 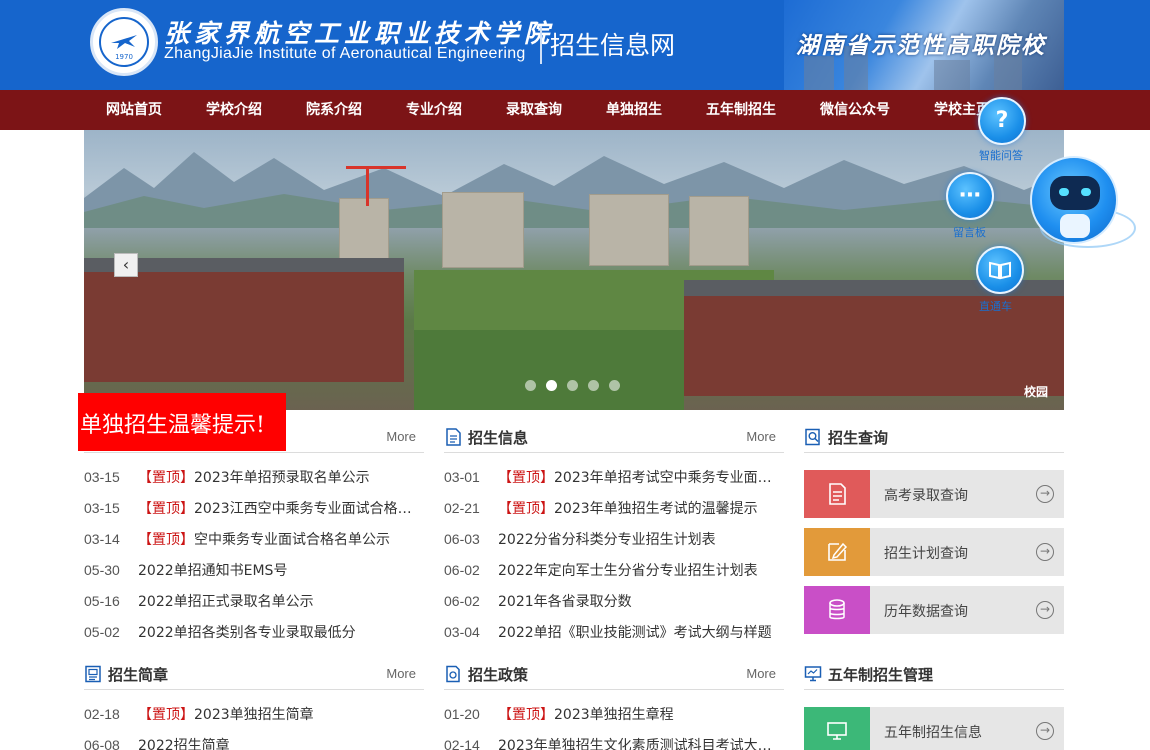 I want to click on query-card-five-year: 五年制招生信息 →, so click(x=934, y=728).